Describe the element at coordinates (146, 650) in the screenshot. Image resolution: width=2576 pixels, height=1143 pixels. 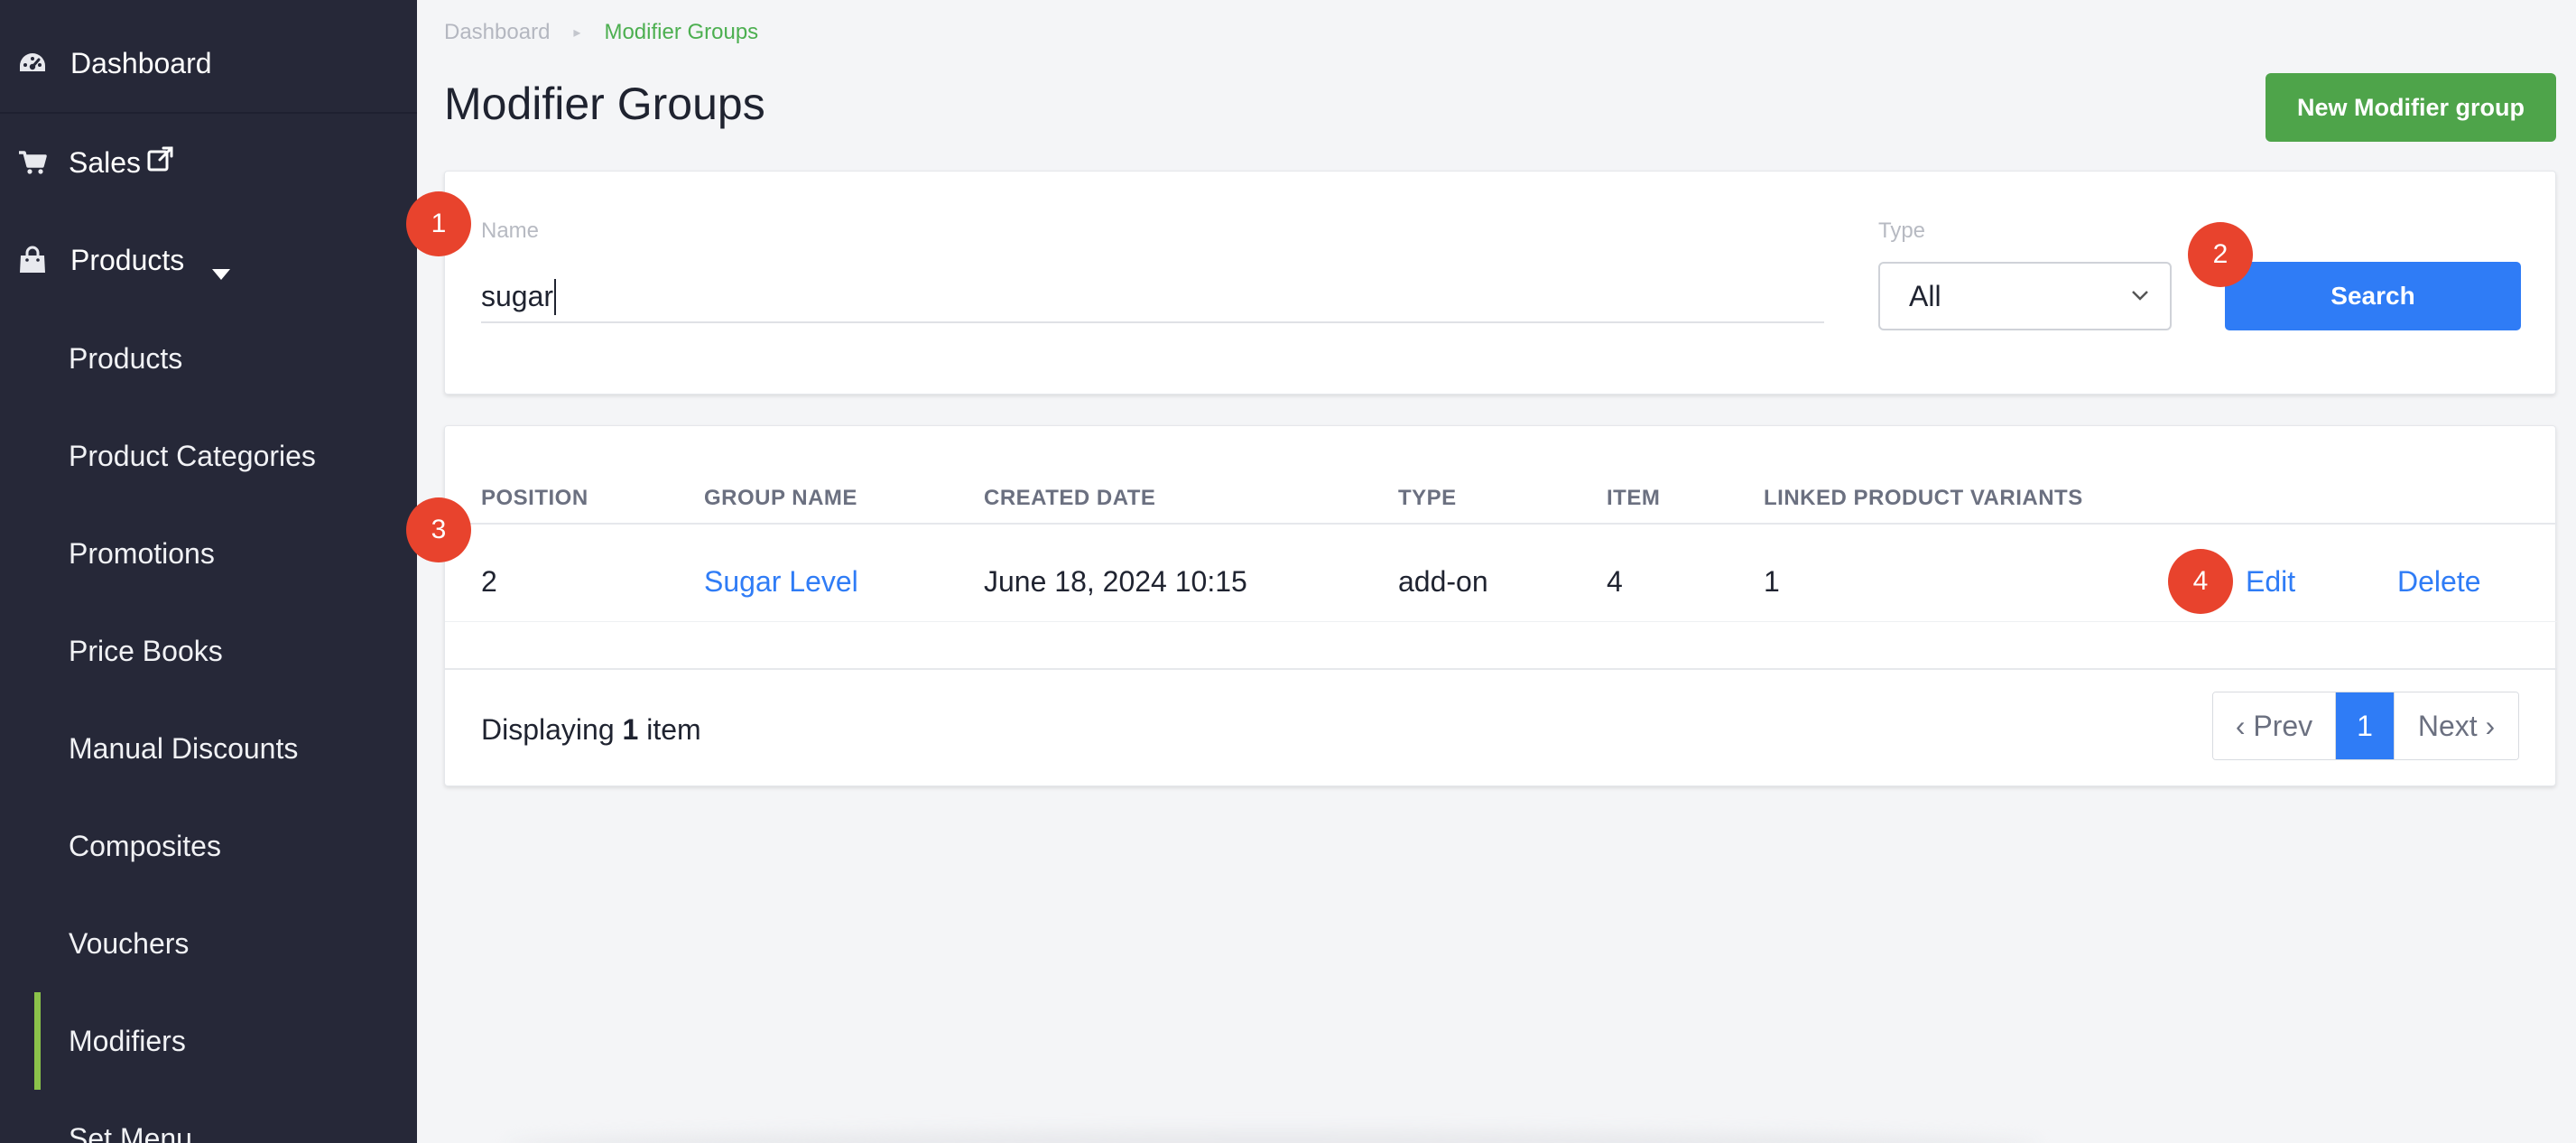
I see `sidebar-item-label: Price Books` at that location.